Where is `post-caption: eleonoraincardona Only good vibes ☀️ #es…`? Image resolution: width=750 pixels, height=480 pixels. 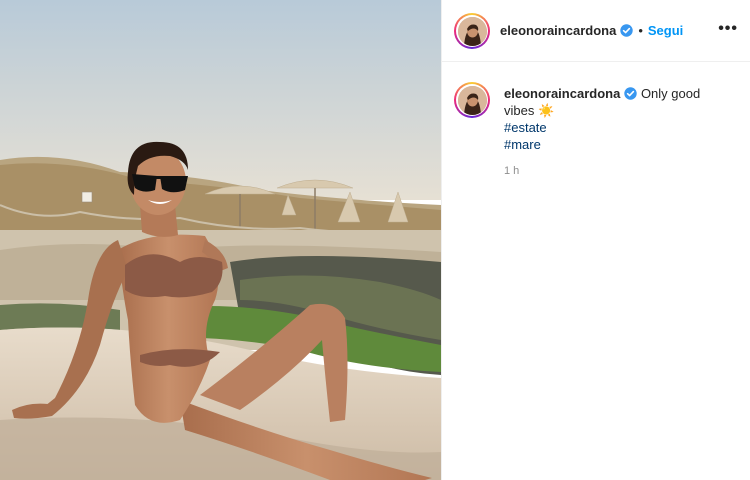 post-caption: eleonoraincardona Only good vibes ☀️ #es… is located at coordinates (619, 119).